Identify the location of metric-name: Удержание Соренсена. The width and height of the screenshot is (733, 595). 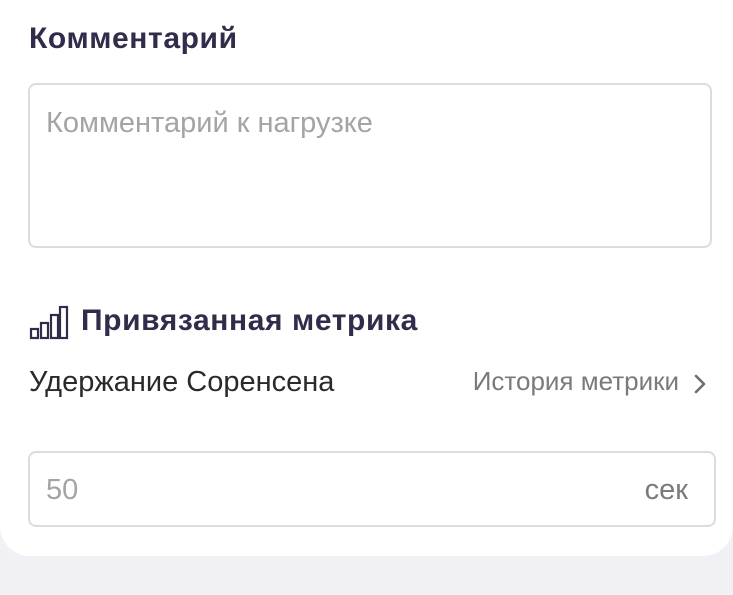
(182, 382).